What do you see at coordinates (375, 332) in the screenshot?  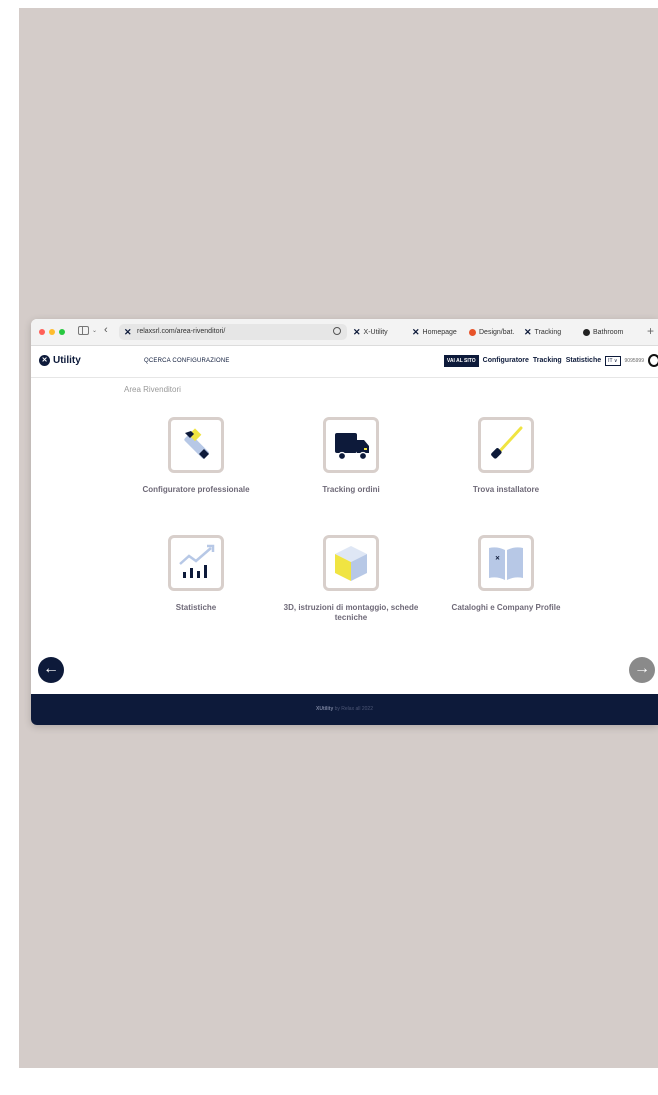 I see `tab-label: X-Utility` at bounding box center [375, 332].